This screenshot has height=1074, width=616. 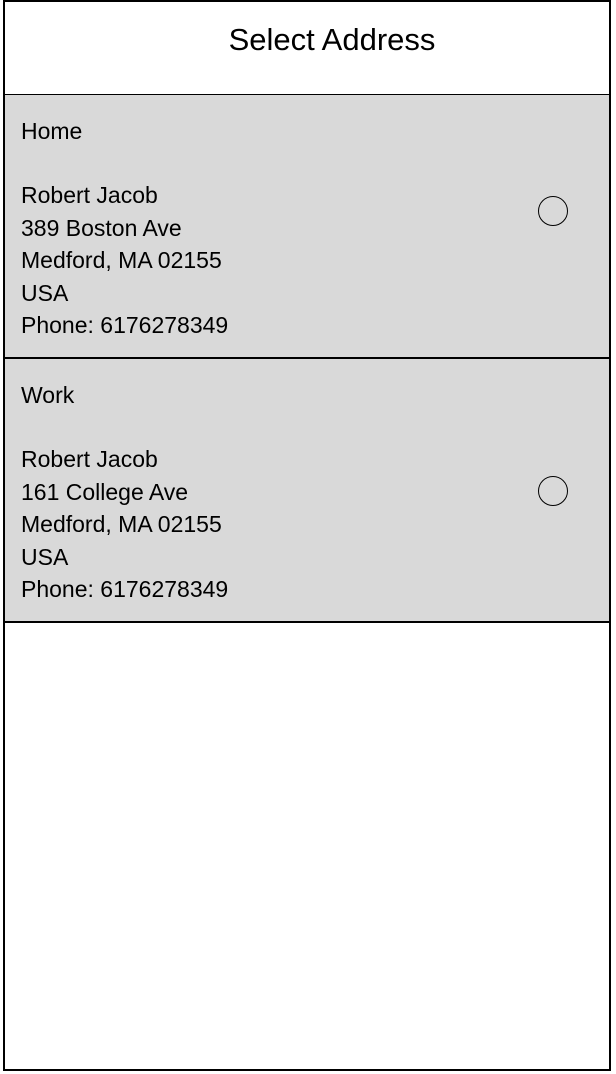 I want to click on address-radio-home, so click(x=553, y=211).